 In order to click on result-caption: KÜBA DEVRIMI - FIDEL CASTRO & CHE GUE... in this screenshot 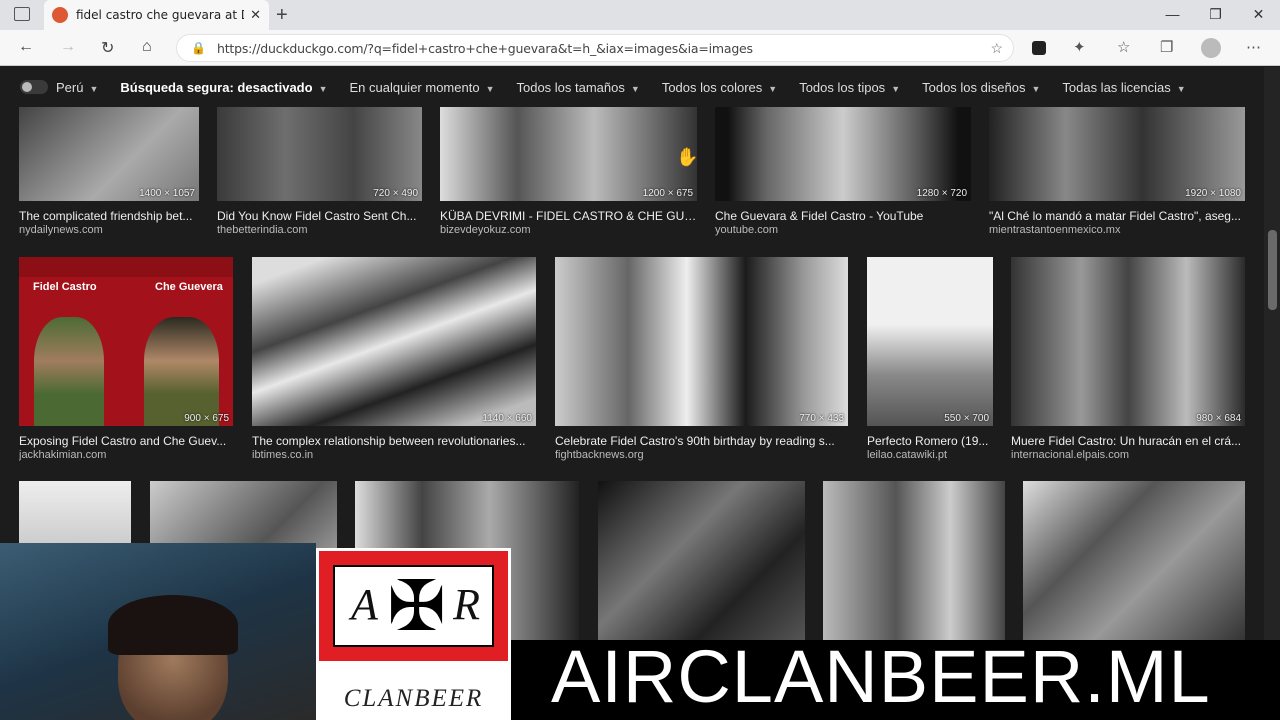, I will do `click(568, 216)`.